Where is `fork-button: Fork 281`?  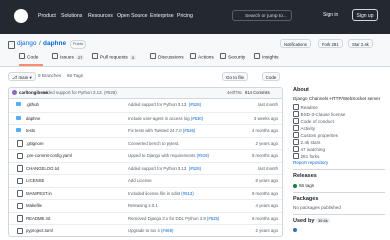
fork-button: Fork 281 is located at coordinates (330, 43).